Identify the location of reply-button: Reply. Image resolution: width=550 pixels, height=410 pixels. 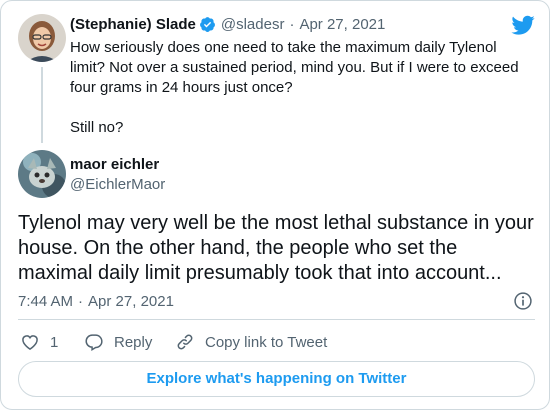
(118, 342).